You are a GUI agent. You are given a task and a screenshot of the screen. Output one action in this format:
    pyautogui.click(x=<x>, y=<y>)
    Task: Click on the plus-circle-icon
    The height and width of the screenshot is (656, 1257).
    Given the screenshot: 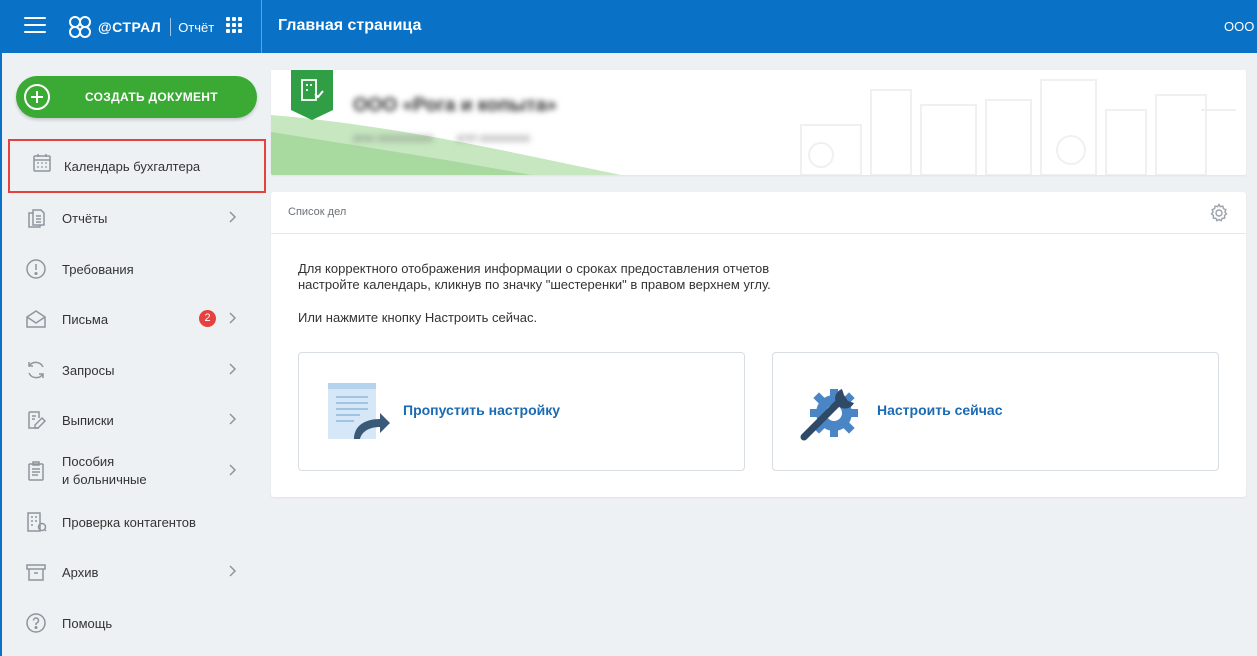 What is the action you would take?
    pyautogui.click(x=37, y=97)
    